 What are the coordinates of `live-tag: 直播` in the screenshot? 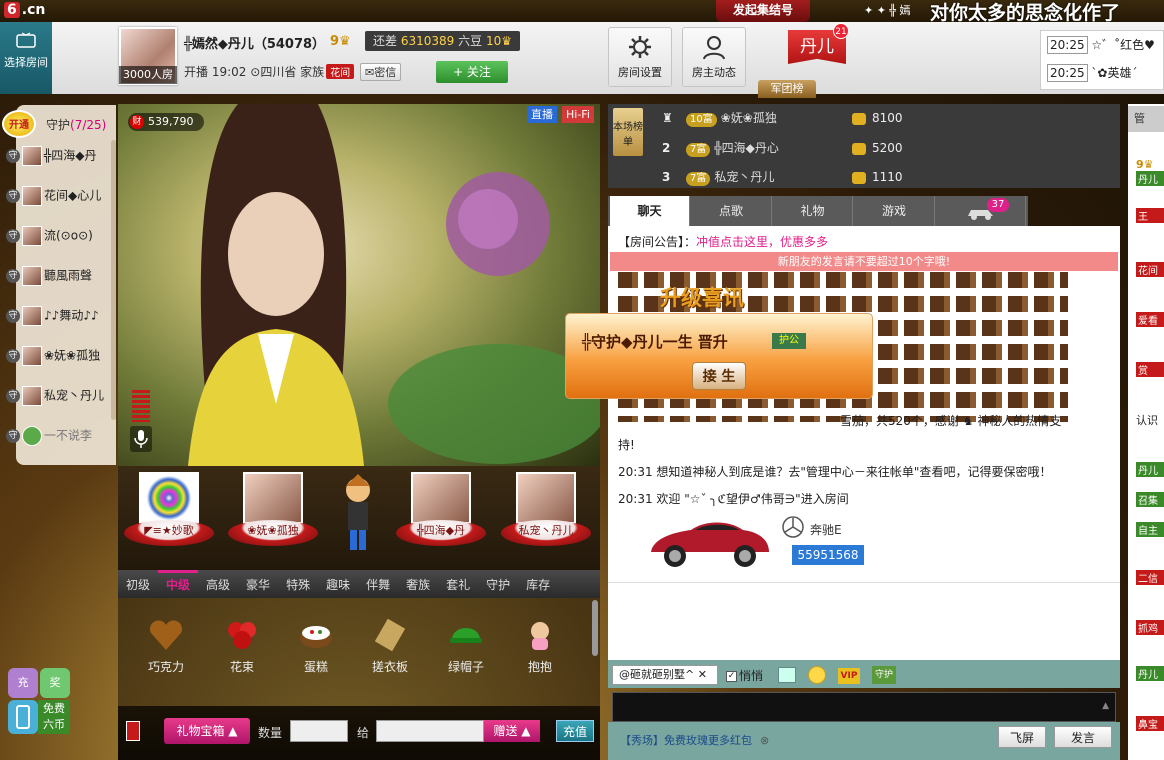 It's located at (542, 114).